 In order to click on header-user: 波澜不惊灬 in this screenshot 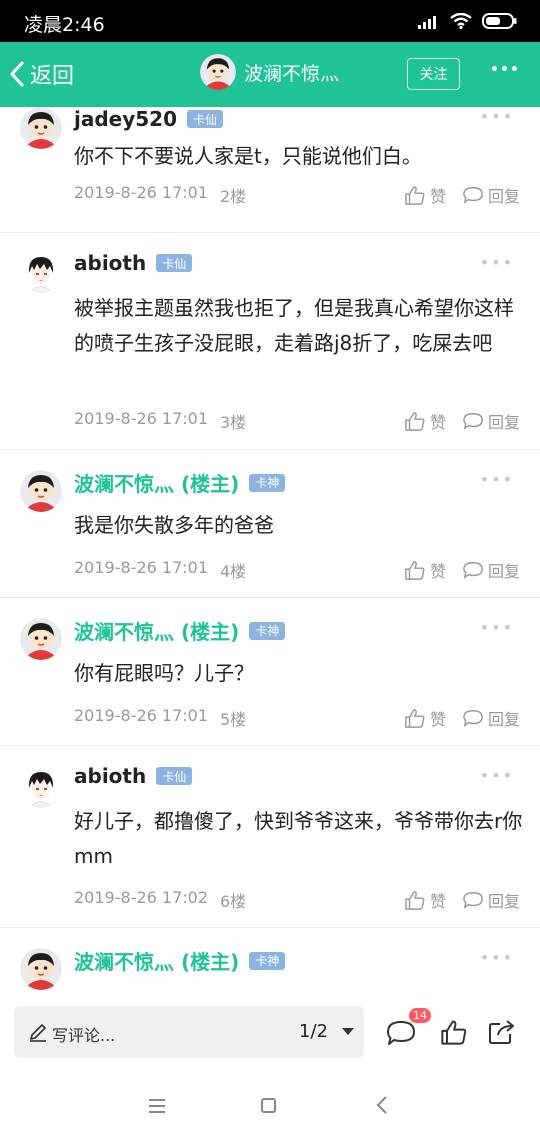, I will do `click(269, 72)`.